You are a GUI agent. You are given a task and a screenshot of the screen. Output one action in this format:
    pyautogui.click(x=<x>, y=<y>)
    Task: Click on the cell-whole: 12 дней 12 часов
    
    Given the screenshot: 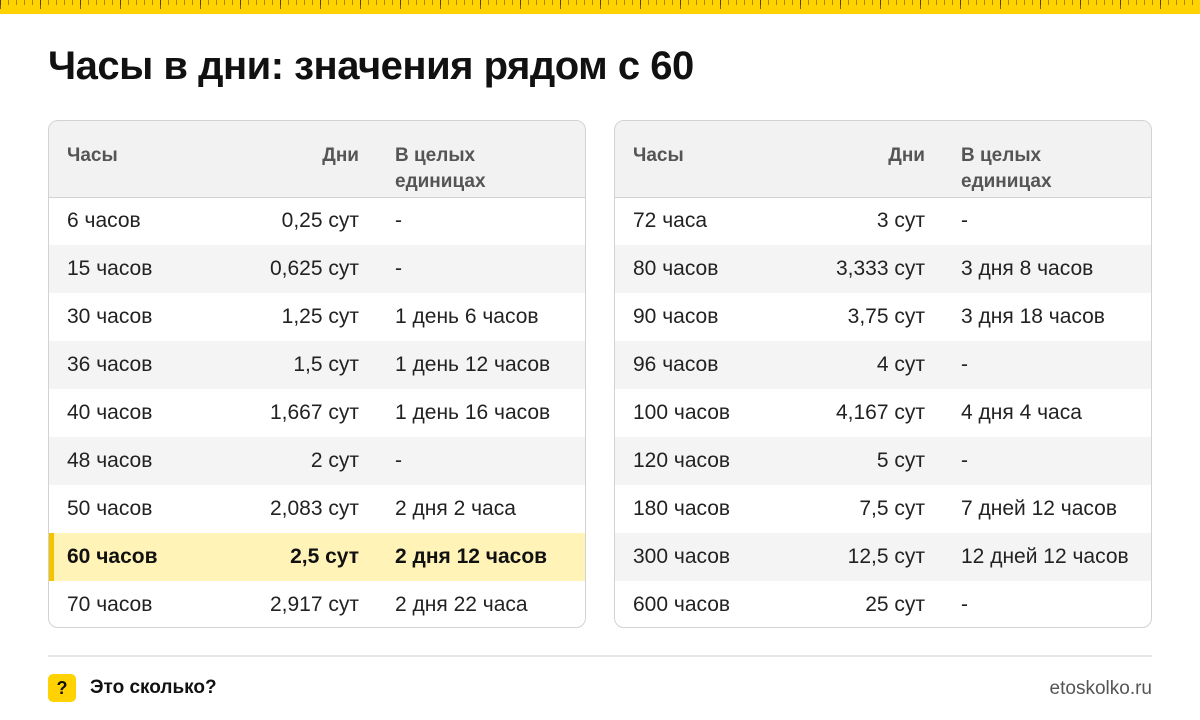 What is the action you would take?
    pyautogui.click(x=1045, y=556)
    